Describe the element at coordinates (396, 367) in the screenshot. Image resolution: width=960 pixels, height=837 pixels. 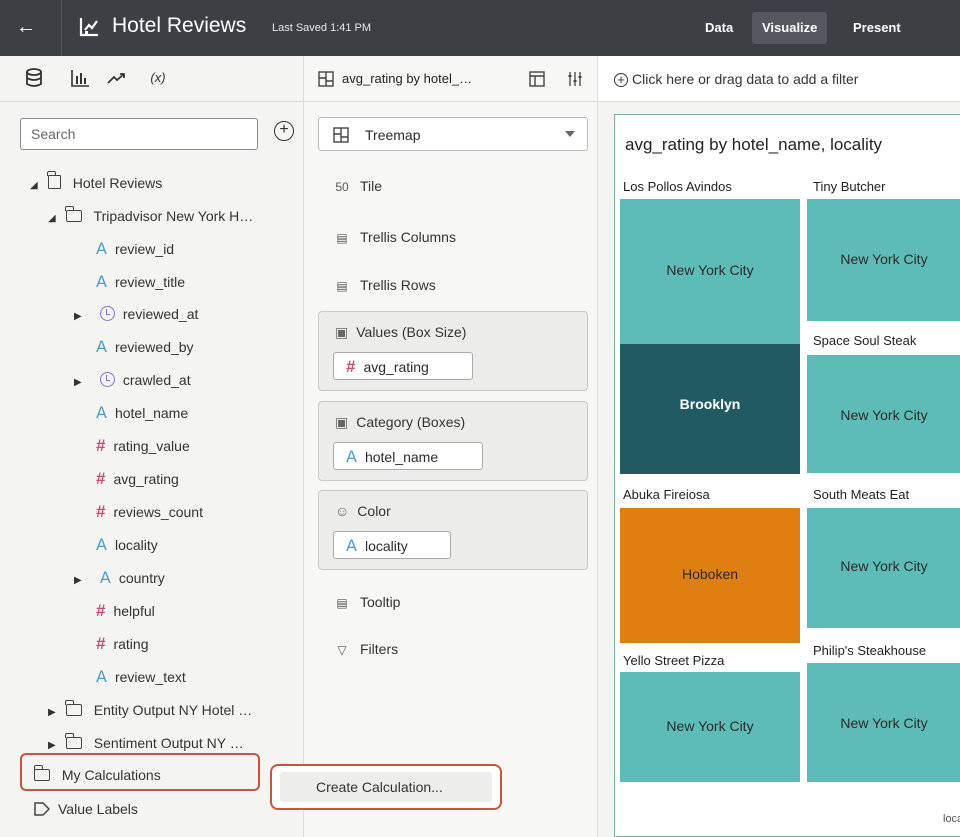
I see `pill-label: avg_rating` at that location.